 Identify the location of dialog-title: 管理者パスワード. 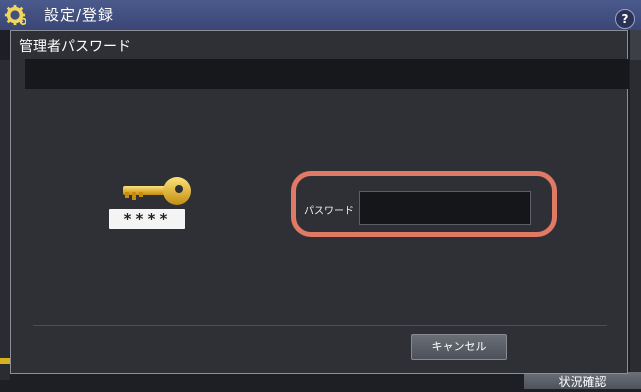
(75, 47).